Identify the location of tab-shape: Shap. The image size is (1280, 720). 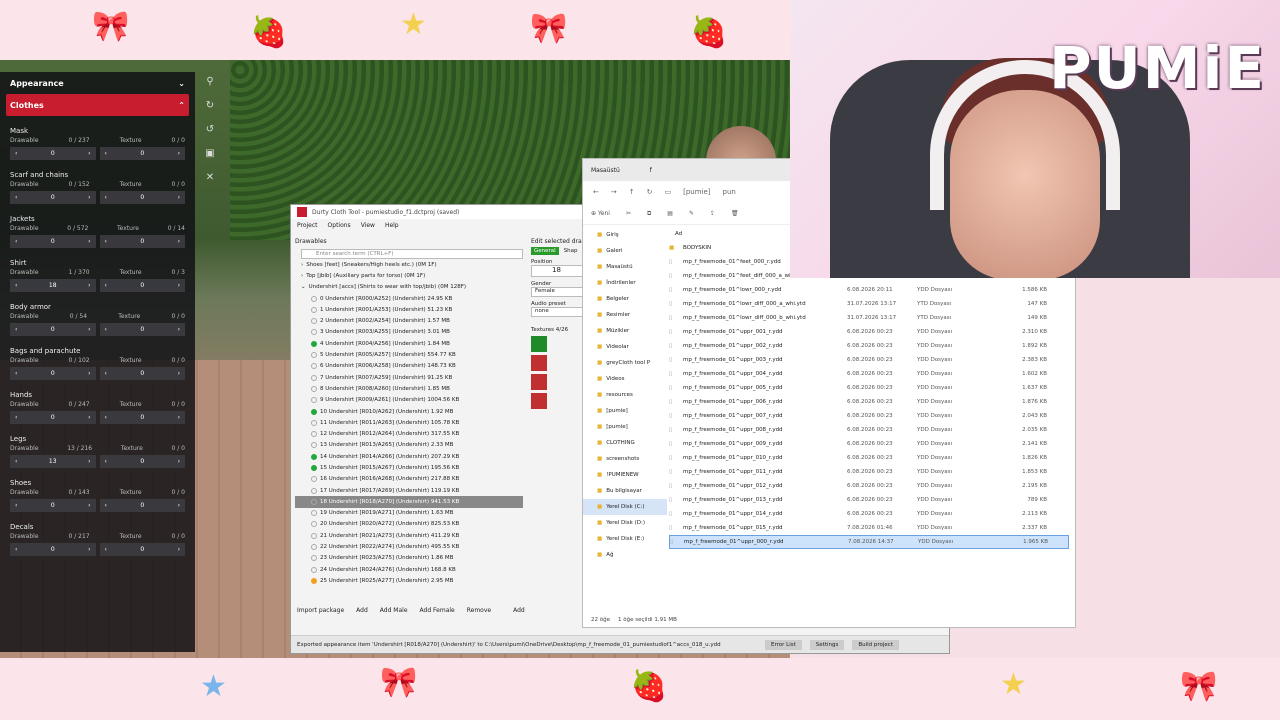
(571, 251).